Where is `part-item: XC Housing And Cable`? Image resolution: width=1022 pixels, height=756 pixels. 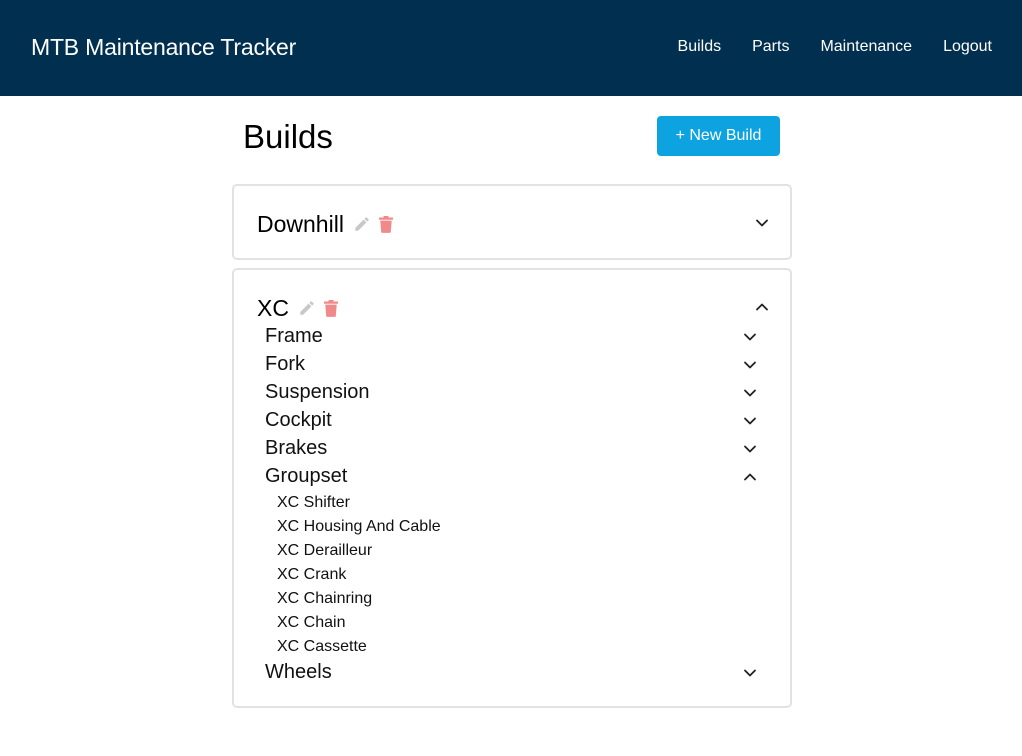 part-item: XC Housing And Cable is located at coordinates (359, 527).